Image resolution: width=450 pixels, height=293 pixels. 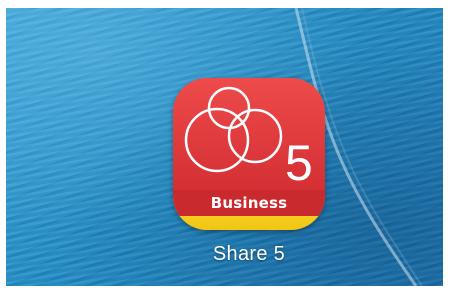 What do you see at coordinates (249, 203) in the screenshot?
I see `icon-business-label: Business` at bounding box center [249, 203].